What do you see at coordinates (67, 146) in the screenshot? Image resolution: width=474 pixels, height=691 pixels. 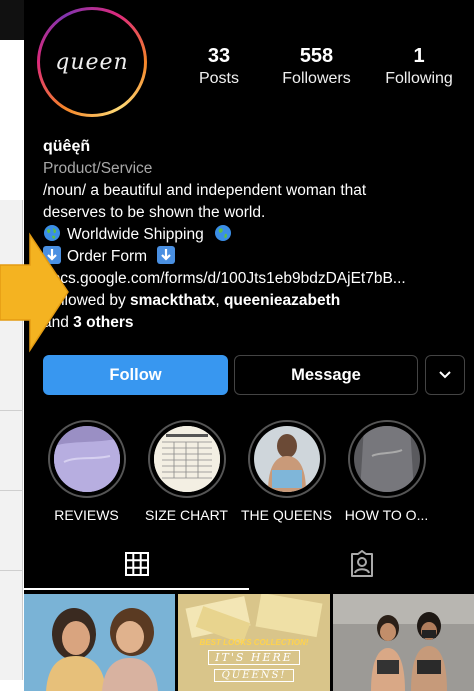 I see `profile-name: qüêęñ` at bounding box center [67, 146].